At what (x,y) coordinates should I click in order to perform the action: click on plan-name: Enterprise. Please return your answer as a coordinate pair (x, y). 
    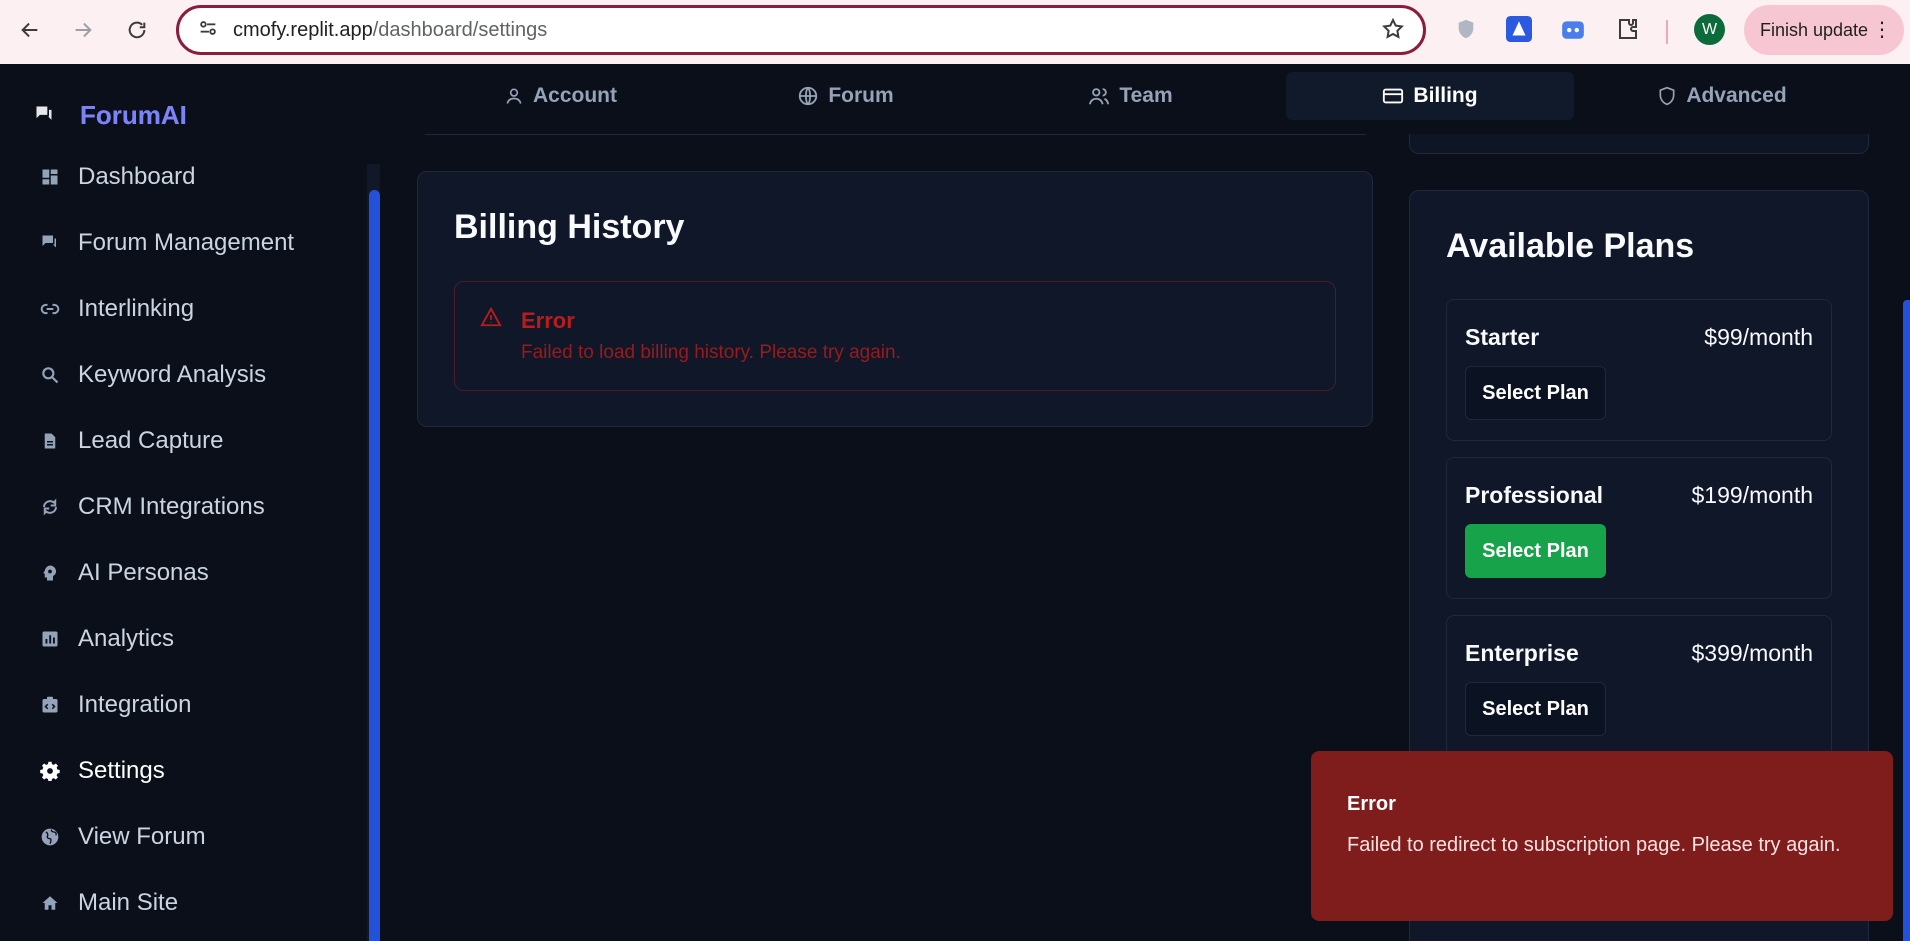
    Looking at the image, I should click on (1522, 653).